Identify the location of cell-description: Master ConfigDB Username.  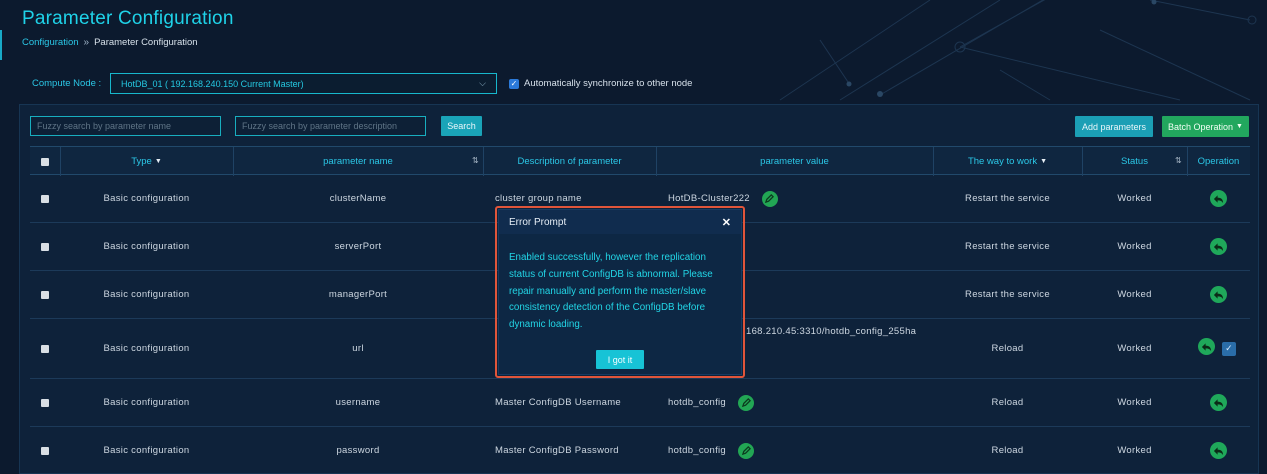
(558, 402).